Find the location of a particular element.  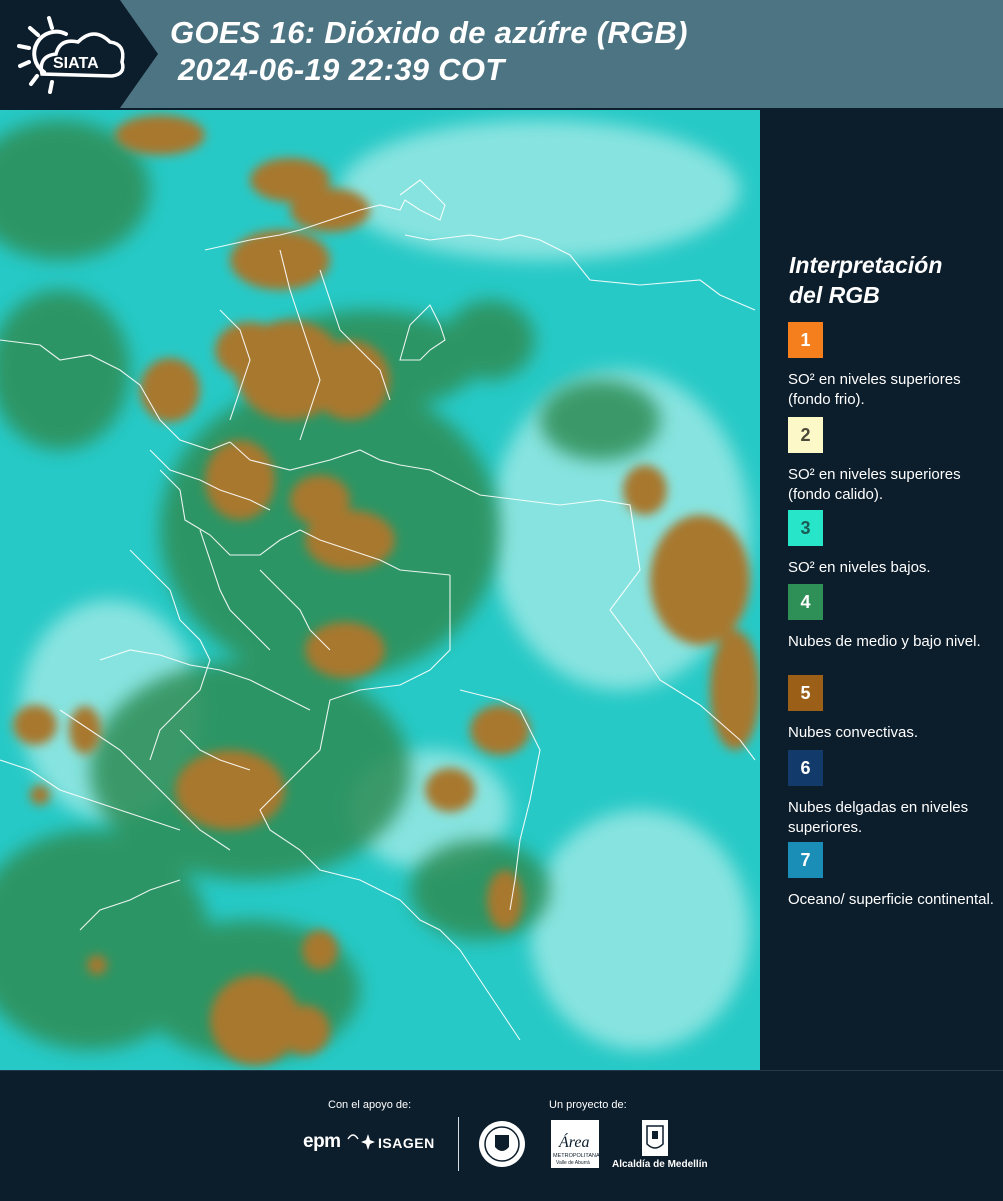

epm-logo-mark-icon is located at coordinates (353, 1137).